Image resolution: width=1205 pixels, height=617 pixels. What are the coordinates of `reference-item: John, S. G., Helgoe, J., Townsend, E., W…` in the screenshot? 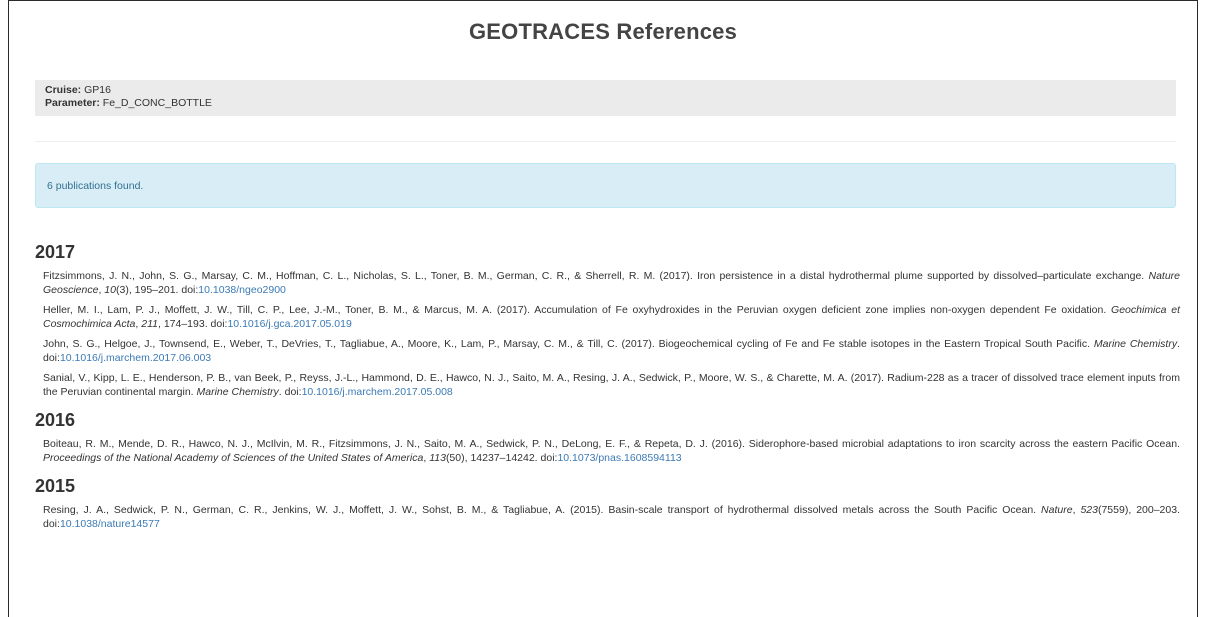 It's located at (607, 351).